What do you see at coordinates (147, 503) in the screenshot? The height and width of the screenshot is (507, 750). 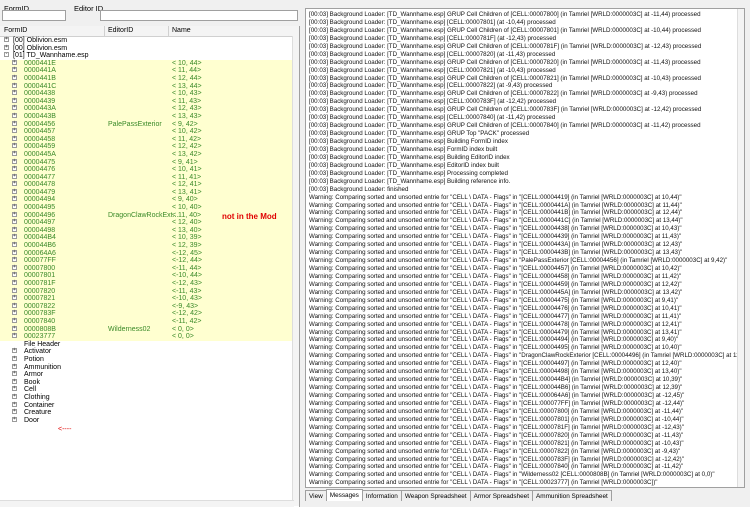 I see `tree-horizontal-scrollbar` at bounding box center [147, 503].